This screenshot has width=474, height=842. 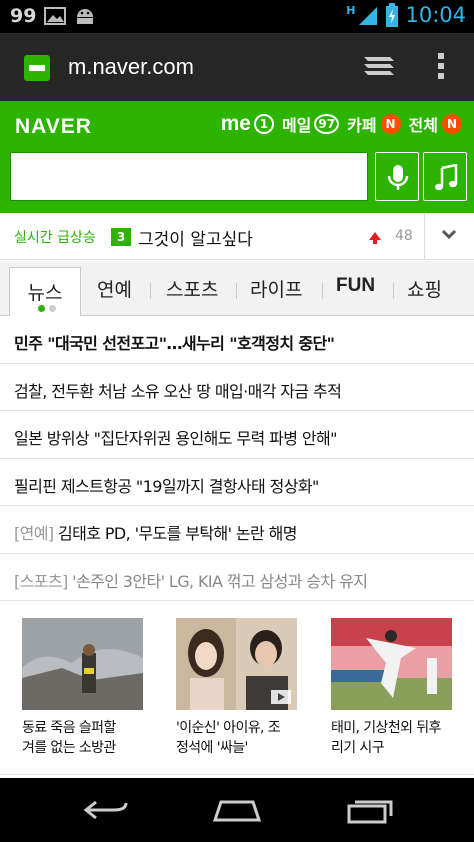 I want to click on mail-count-badge: 97, so click(x=327, y=124).